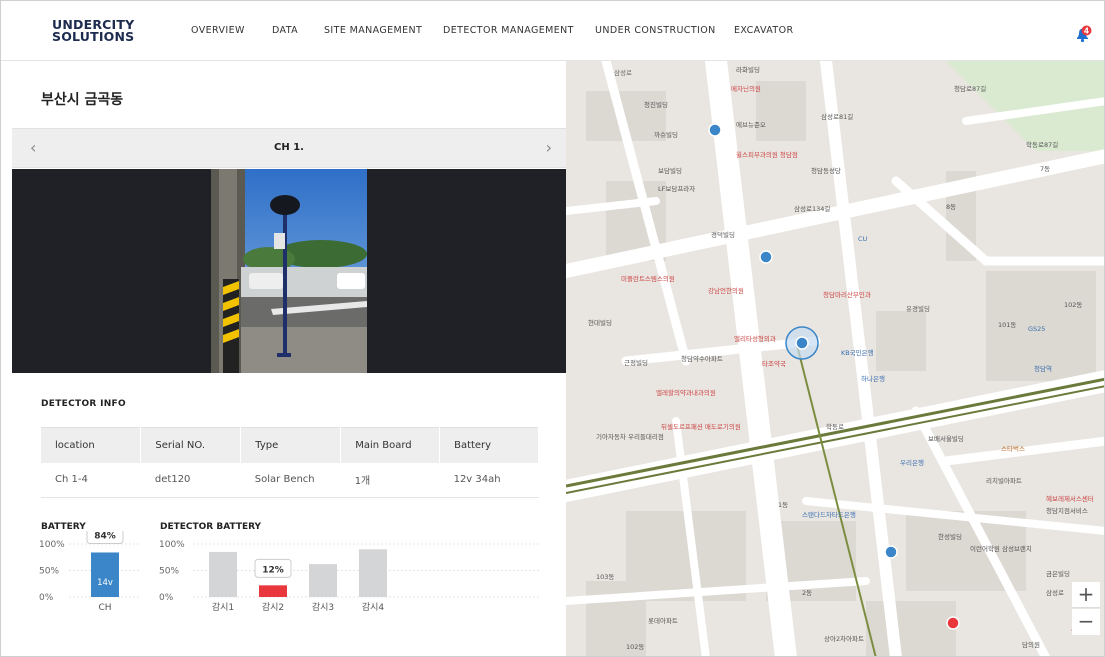 Image resolution: width=1105 pixels, height=657 pixels. What do you see at coordinates (90, 572) in the screenshot?
I see `battery-chart: 100% 50% 0% 14v CH 84%` at bounding box center [90, 572].